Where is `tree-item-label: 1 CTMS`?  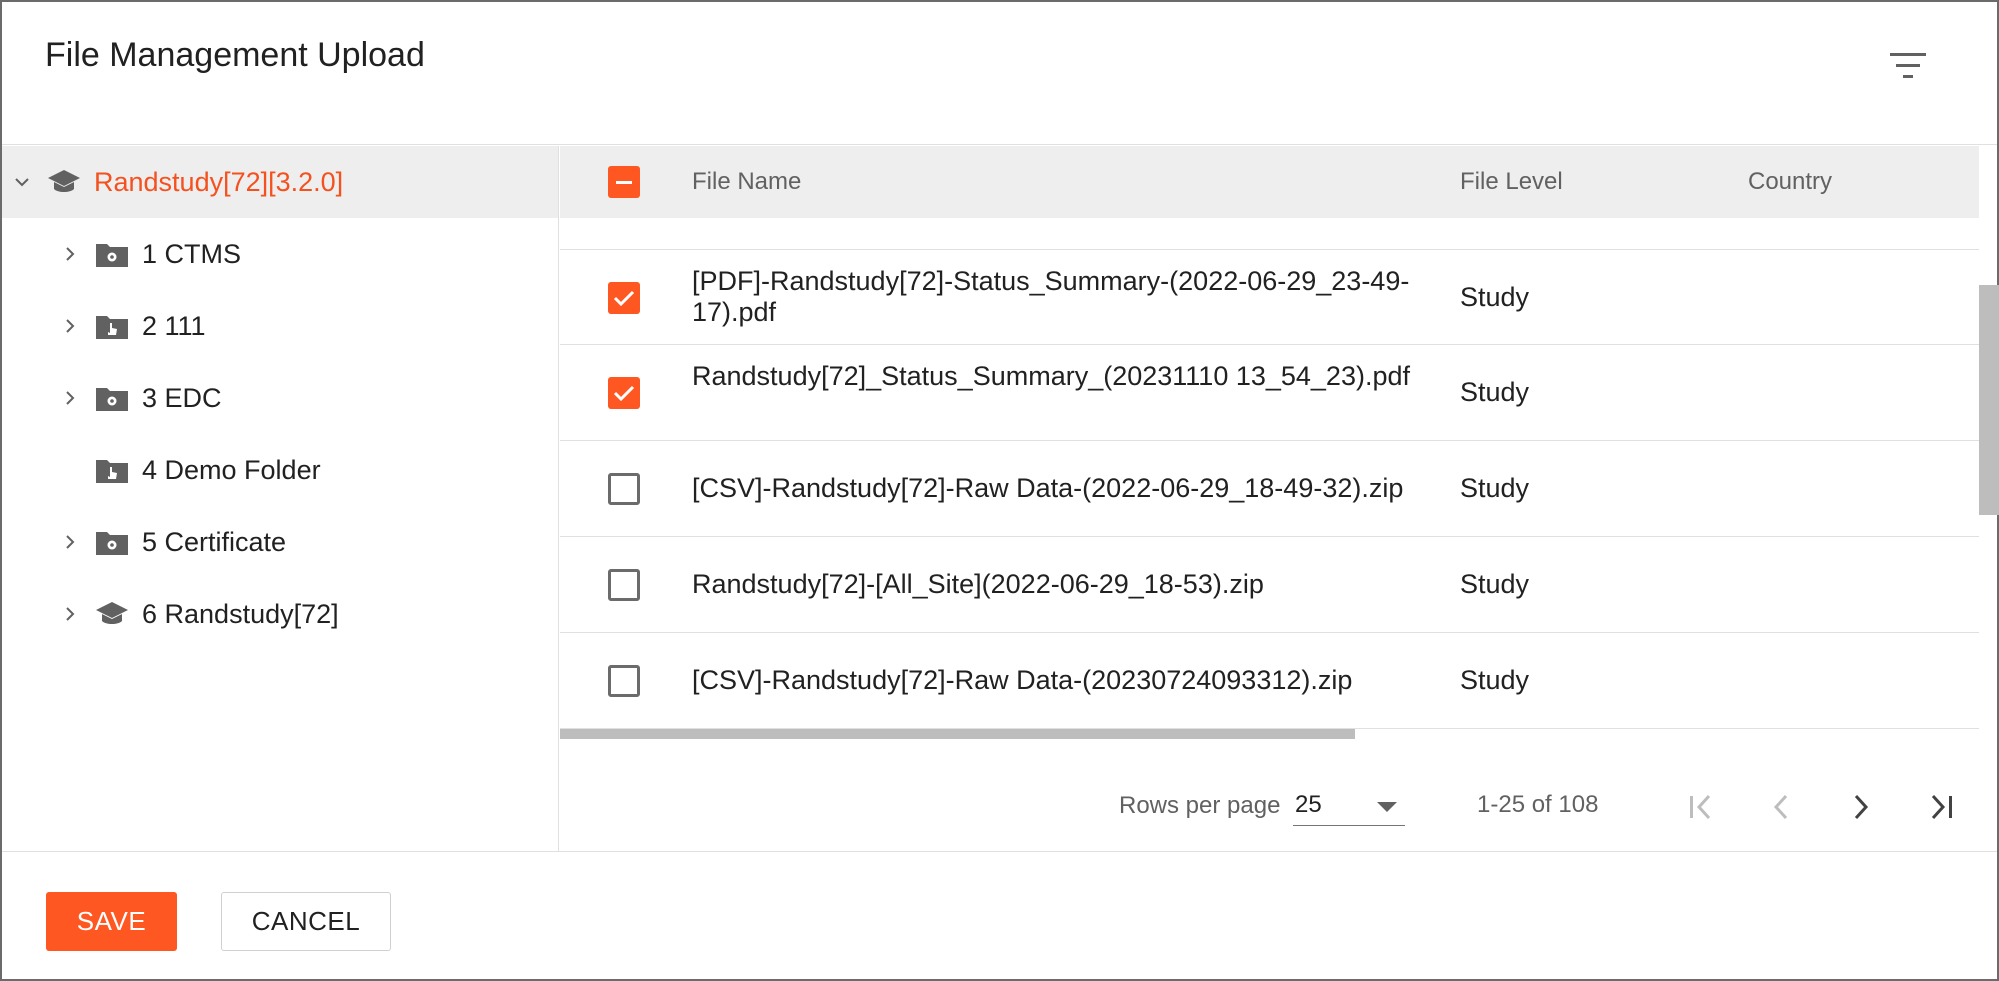 tree-item-label: 1 CTMS is located at coordinates (192, 254).